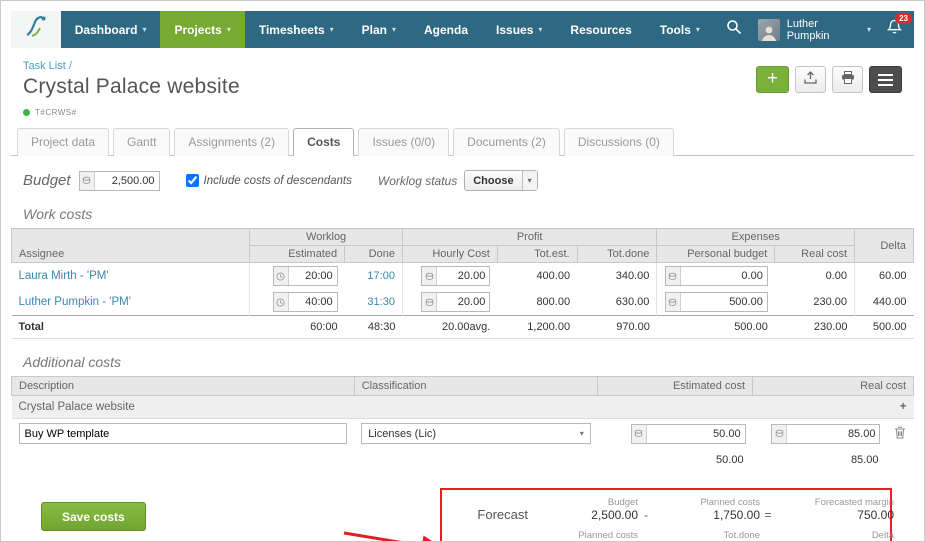 Image resolution: width=925 pixels, height=542 pixels. What do you see at coordinates (829, 82) in the screenshot?
I see `header-actions: +` at bounding box center [829, 82].